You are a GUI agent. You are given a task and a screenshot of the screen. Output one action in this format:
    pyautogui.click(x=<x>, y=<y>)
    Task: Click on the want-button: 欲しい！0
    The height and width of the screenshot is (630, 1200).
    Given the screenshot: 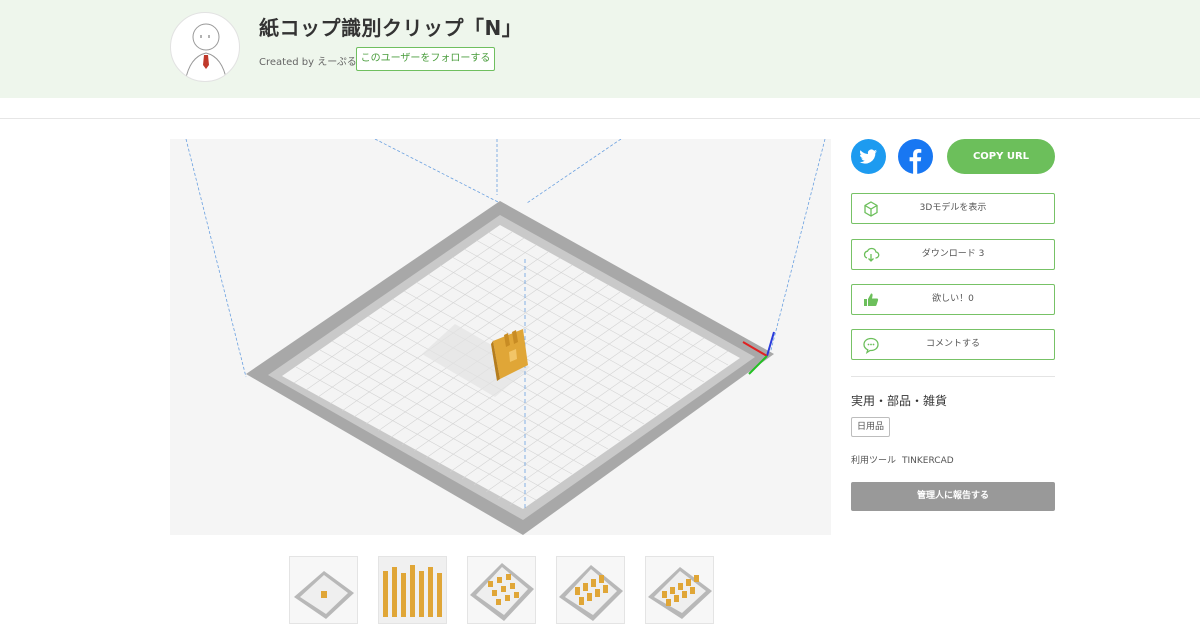 What is the action you would take?
    pyautogui.click(x=953, y=299)
    